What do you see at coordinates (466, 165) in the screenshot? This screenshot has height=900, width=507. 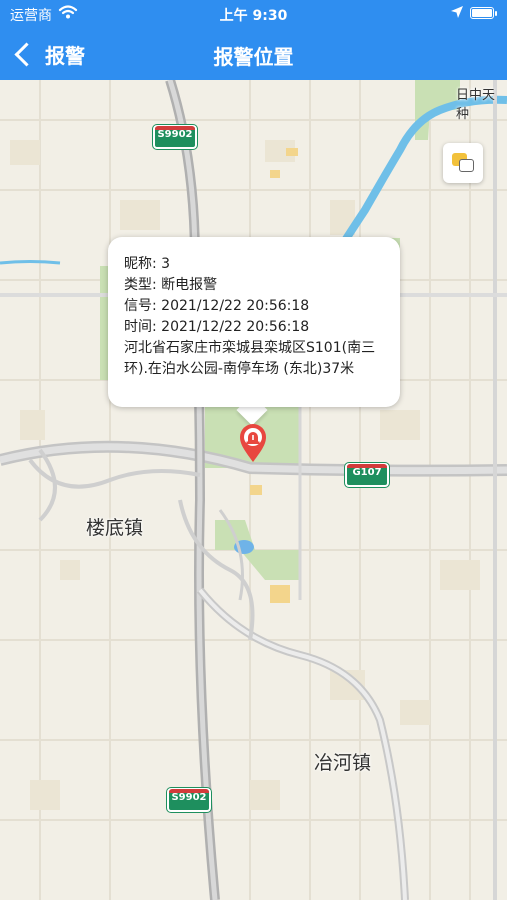 I see `map-layer-icon-outline` at bounding box center [466, 165].